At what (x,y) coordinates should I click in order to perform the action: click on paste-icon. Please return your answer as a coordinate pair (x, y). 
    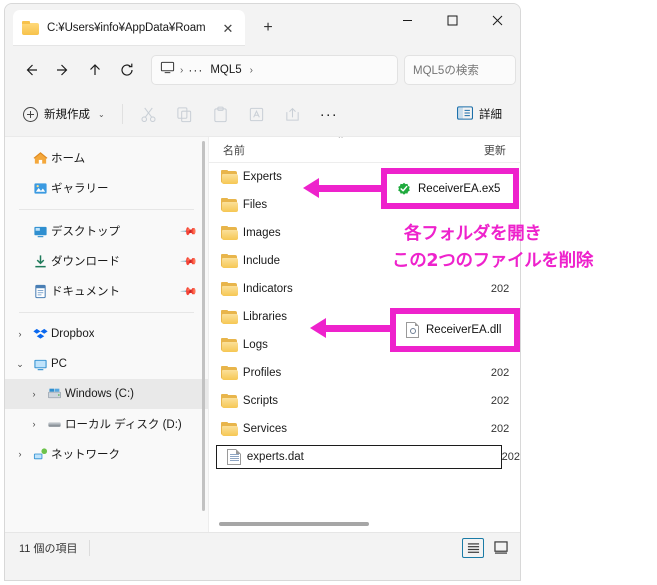
    Looking at the image, I should click on (221, 114).